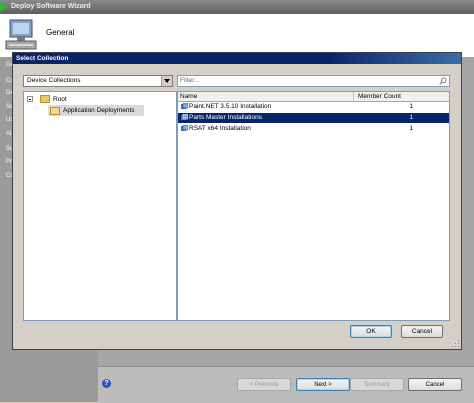 The width and height of the screenshot is (474, 403). I want to click on ok-button: OK, so click(371, 331).